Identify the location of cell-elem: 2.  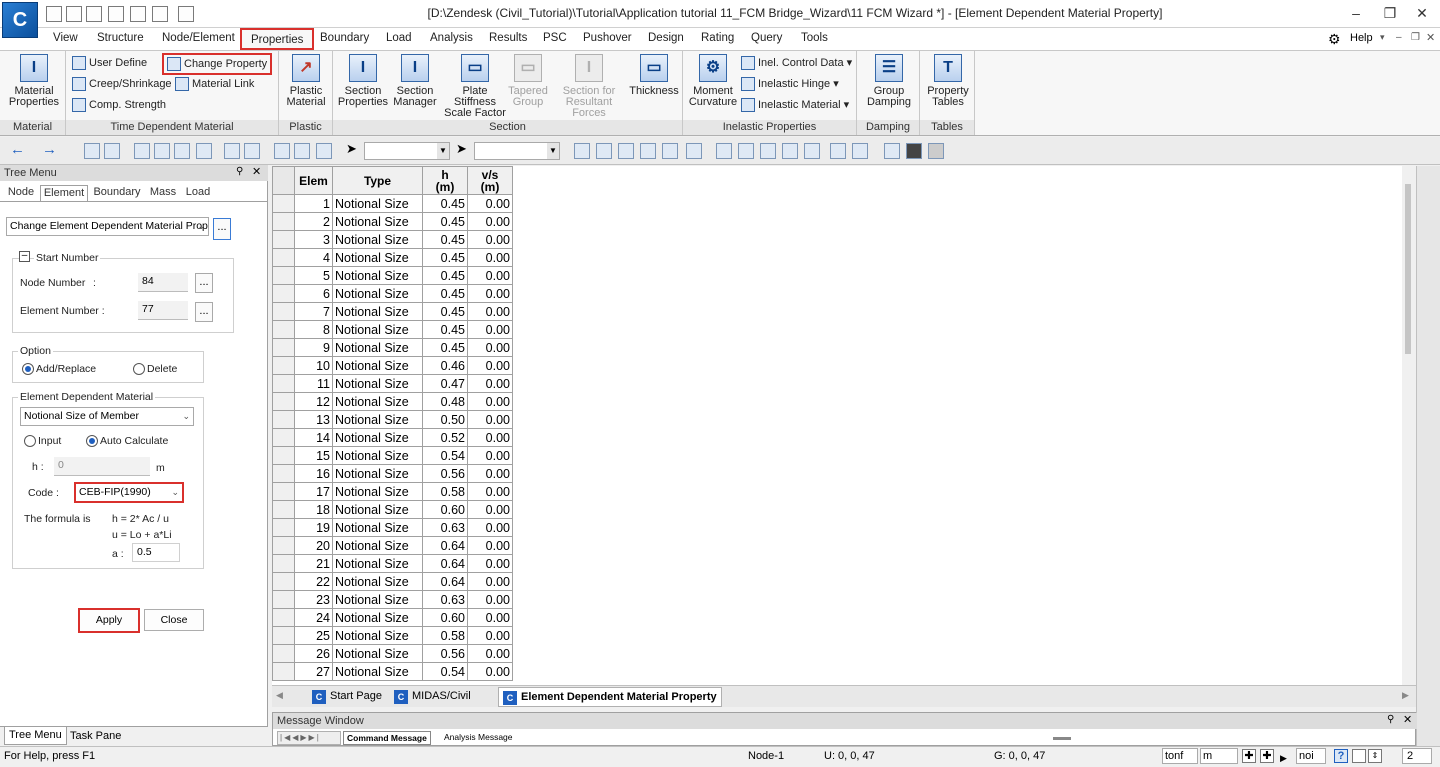
(313, 221).